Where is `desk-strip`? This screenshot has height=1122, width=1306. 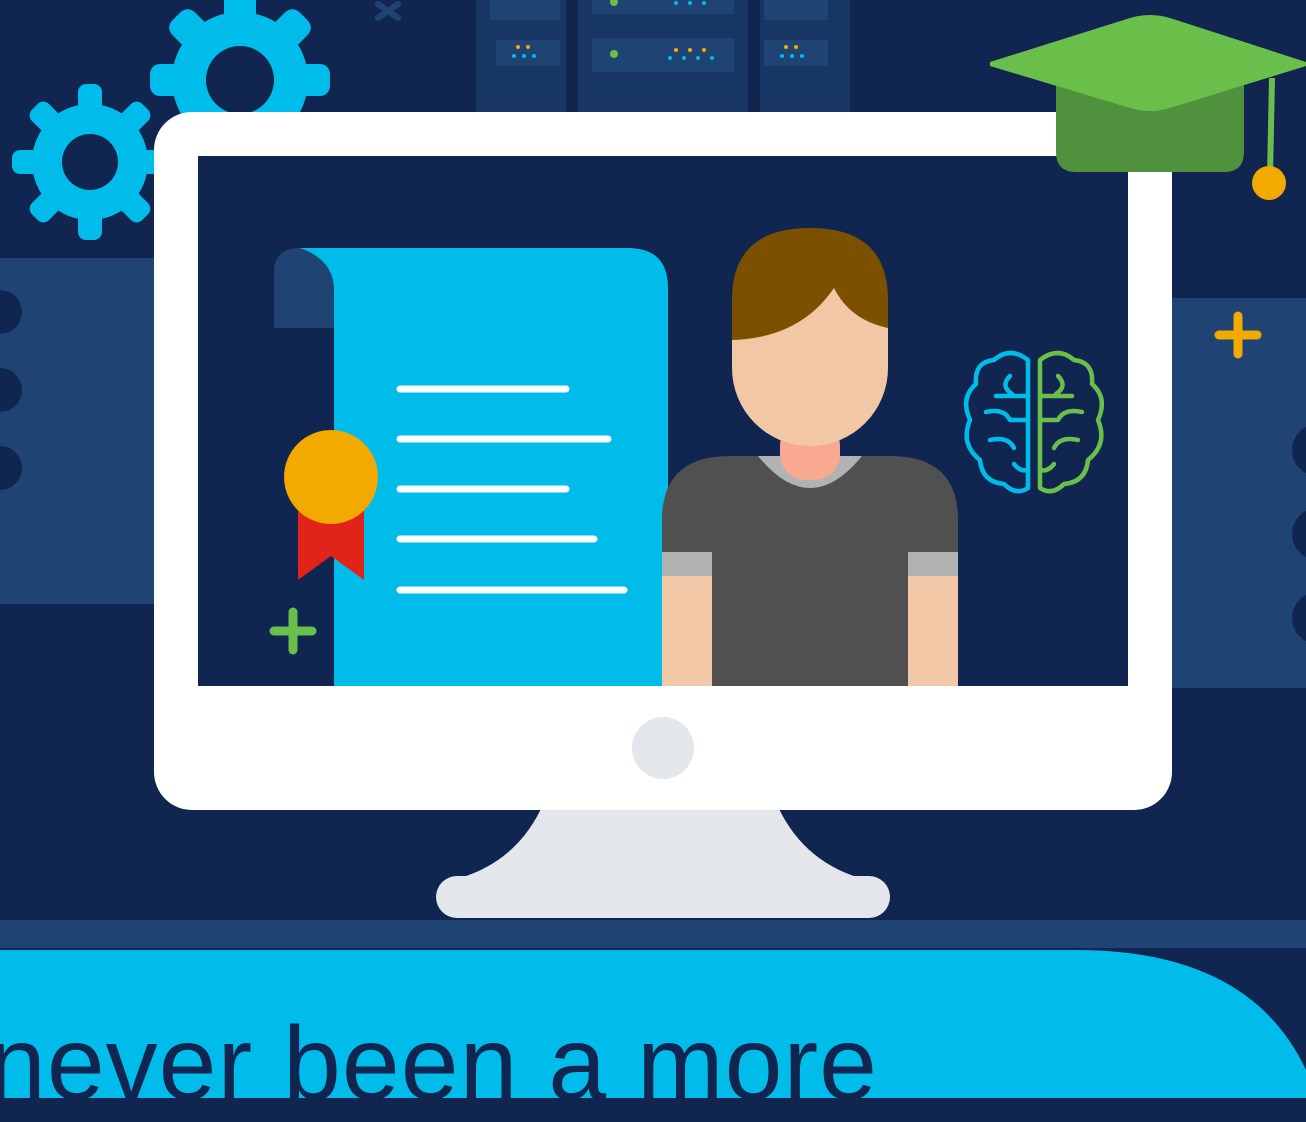 desk-strip is located at coordinates (653, 934).